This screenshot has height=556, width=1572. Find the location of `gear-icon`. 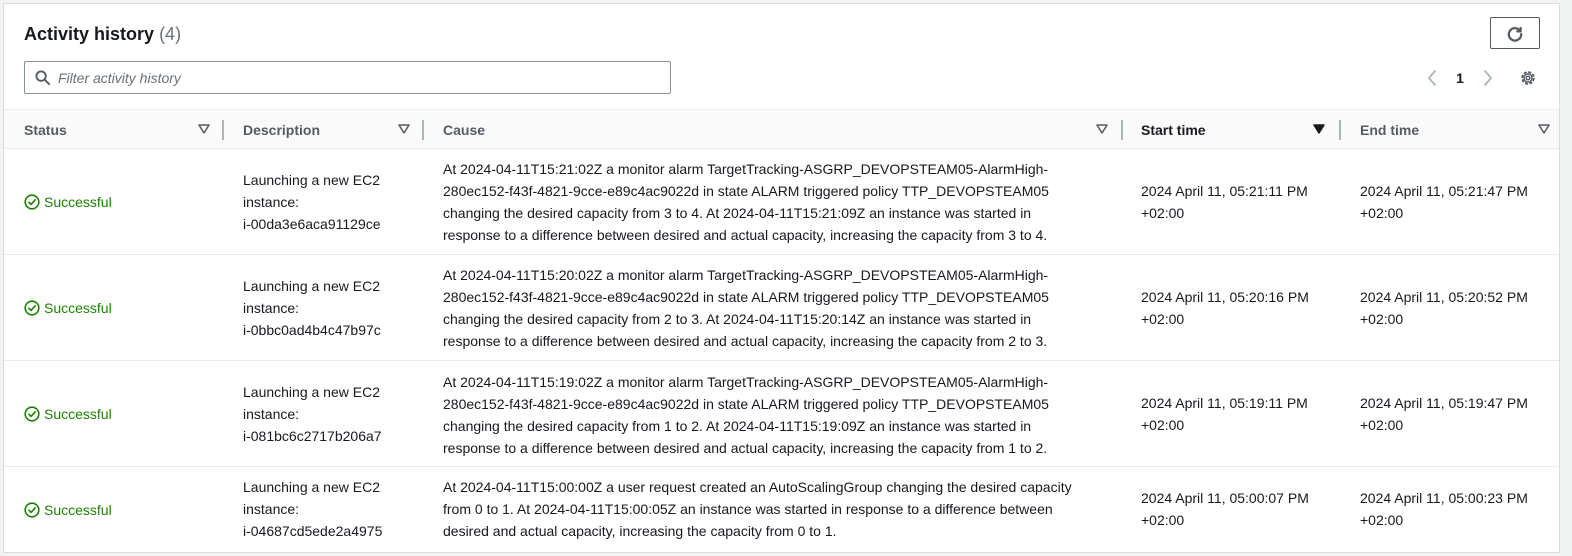

gear-icon is located at coordinates (1528, 78).